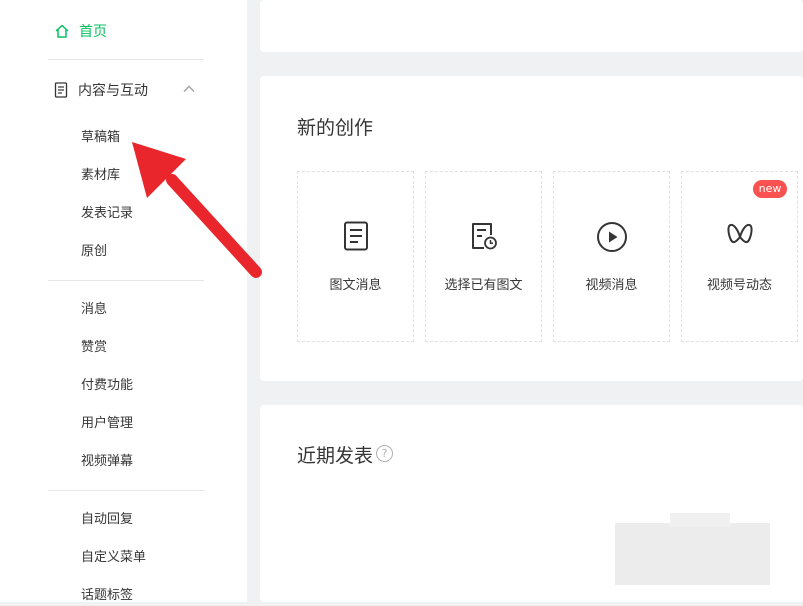  What do you see at coordinates (335, 456) in the screenshot?
I see `recent-posts-title: 近期发表` at bounding box center [335, 456].